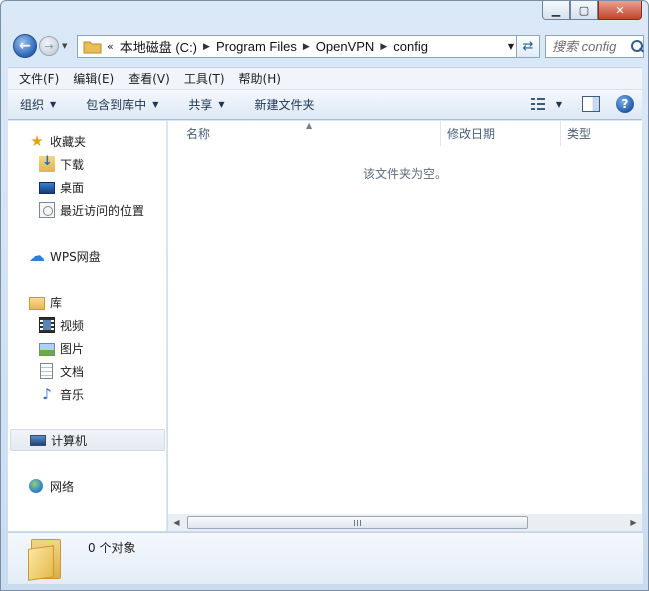 The height and width of the screenshot is (591, 649). What do you see at coordinates (176, 522) in the screenshot?
I see `scroll-left-button: ◀` at bounding box center [176, 522].